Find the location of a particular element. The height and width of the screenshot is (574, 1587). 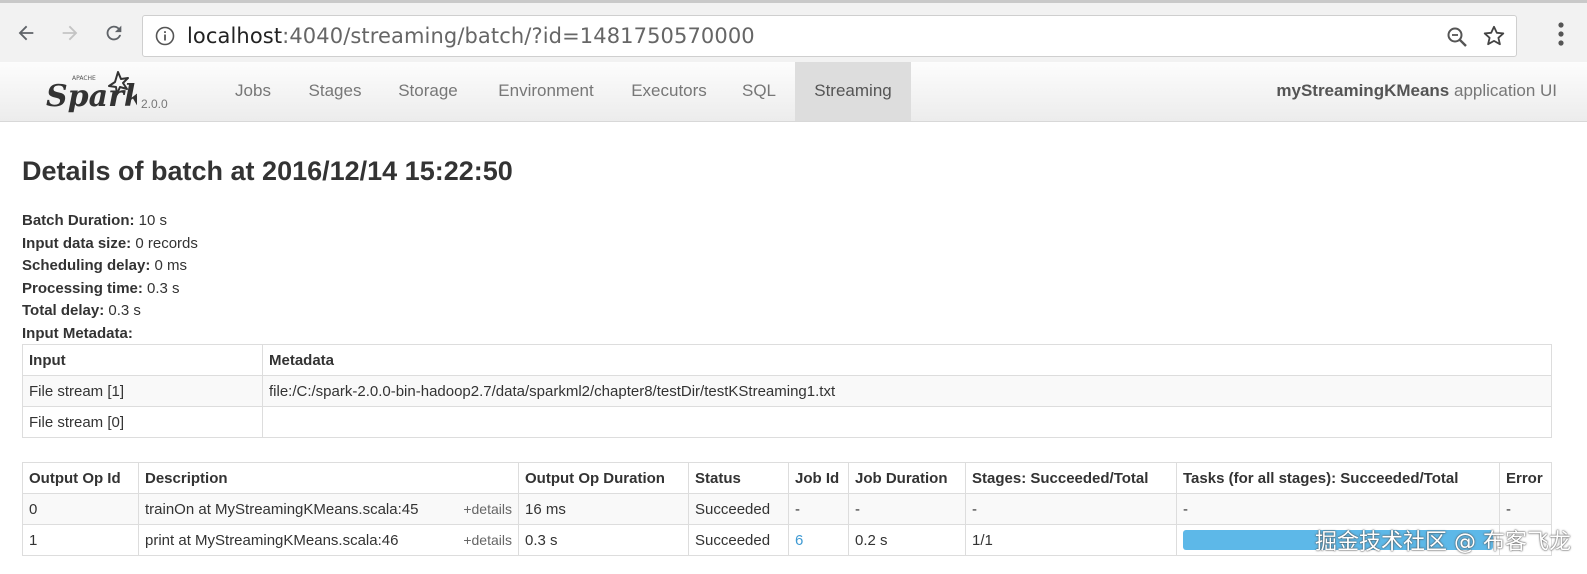

reload-icon is located at coordinates (114, 33).